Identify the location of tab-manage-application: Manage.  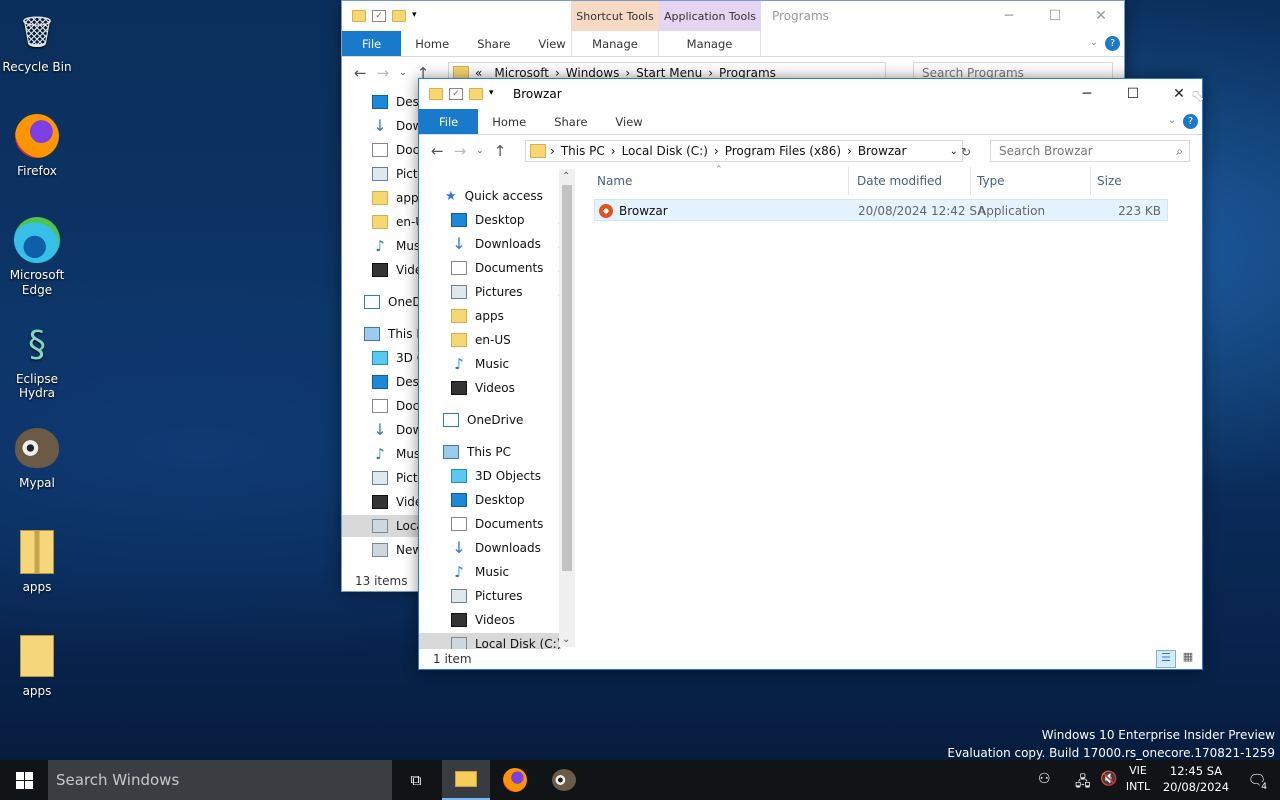
(710, 43).